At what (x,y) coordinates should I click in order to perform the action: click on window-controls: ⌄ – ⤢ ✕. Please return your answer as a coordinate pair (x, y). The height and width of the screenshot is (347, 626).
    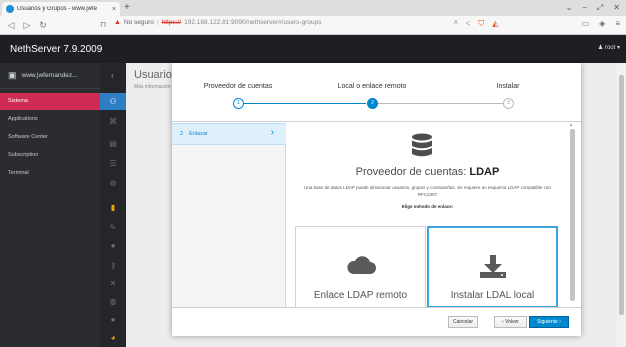
    Looking at the image, I should click on (593, 8).